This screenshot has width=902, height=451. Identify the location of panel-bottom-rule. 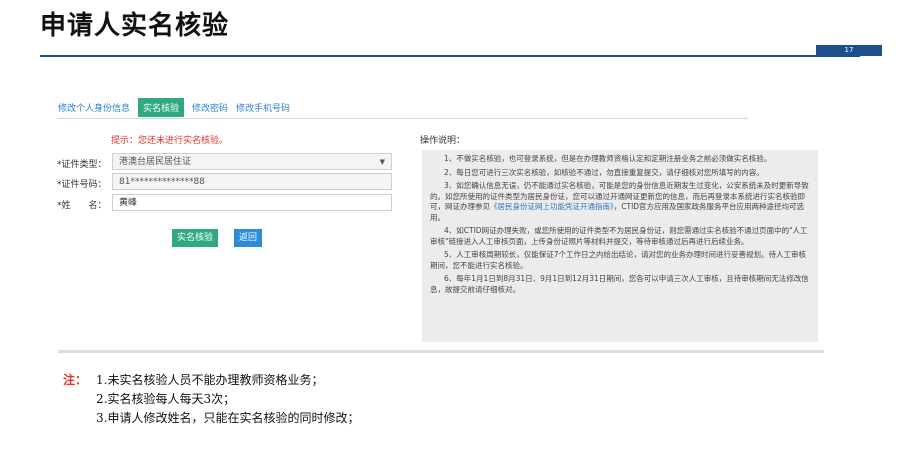
(441, 351).